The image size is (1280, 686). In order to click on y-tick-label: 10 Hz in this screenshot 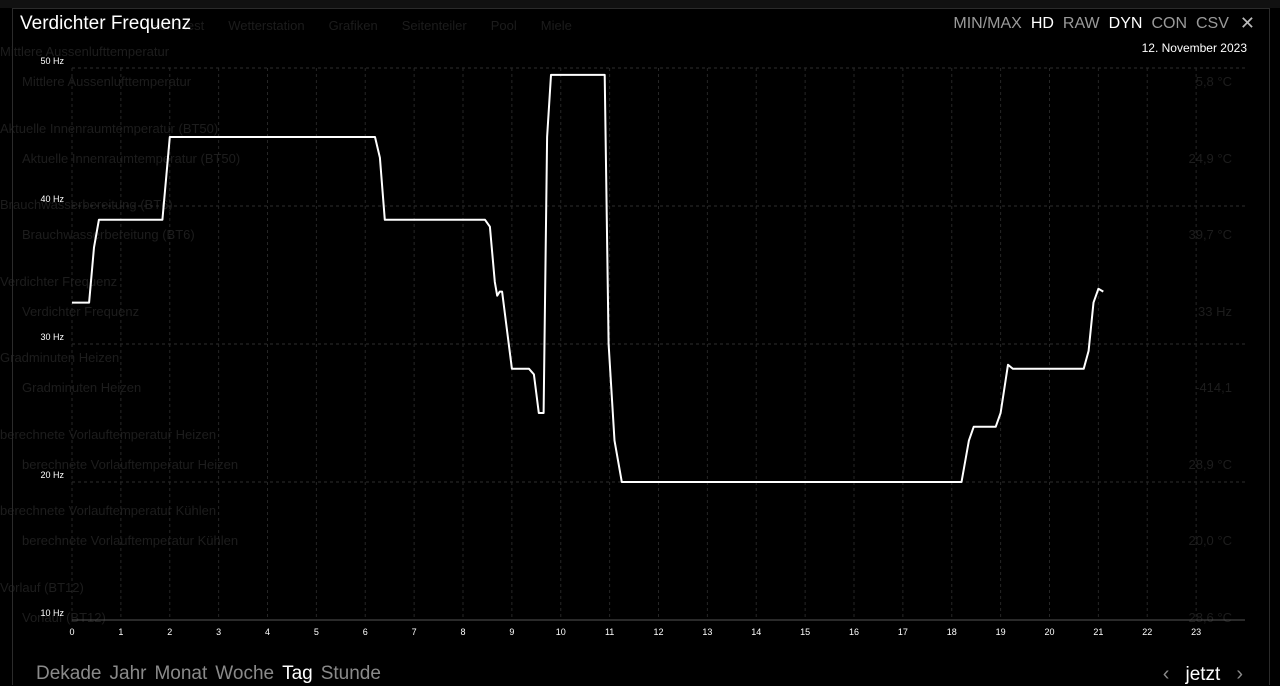, I will do `click(52, 613)`.